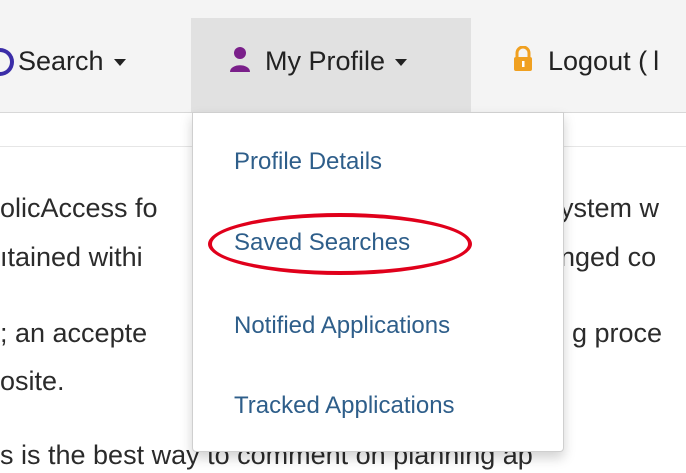 This screenshot has width=686, height=473. What do you see at coordinates (656, 61) in the screenshot?
I see `nav-logout-trailing: l` at bounding box center [656, 61].